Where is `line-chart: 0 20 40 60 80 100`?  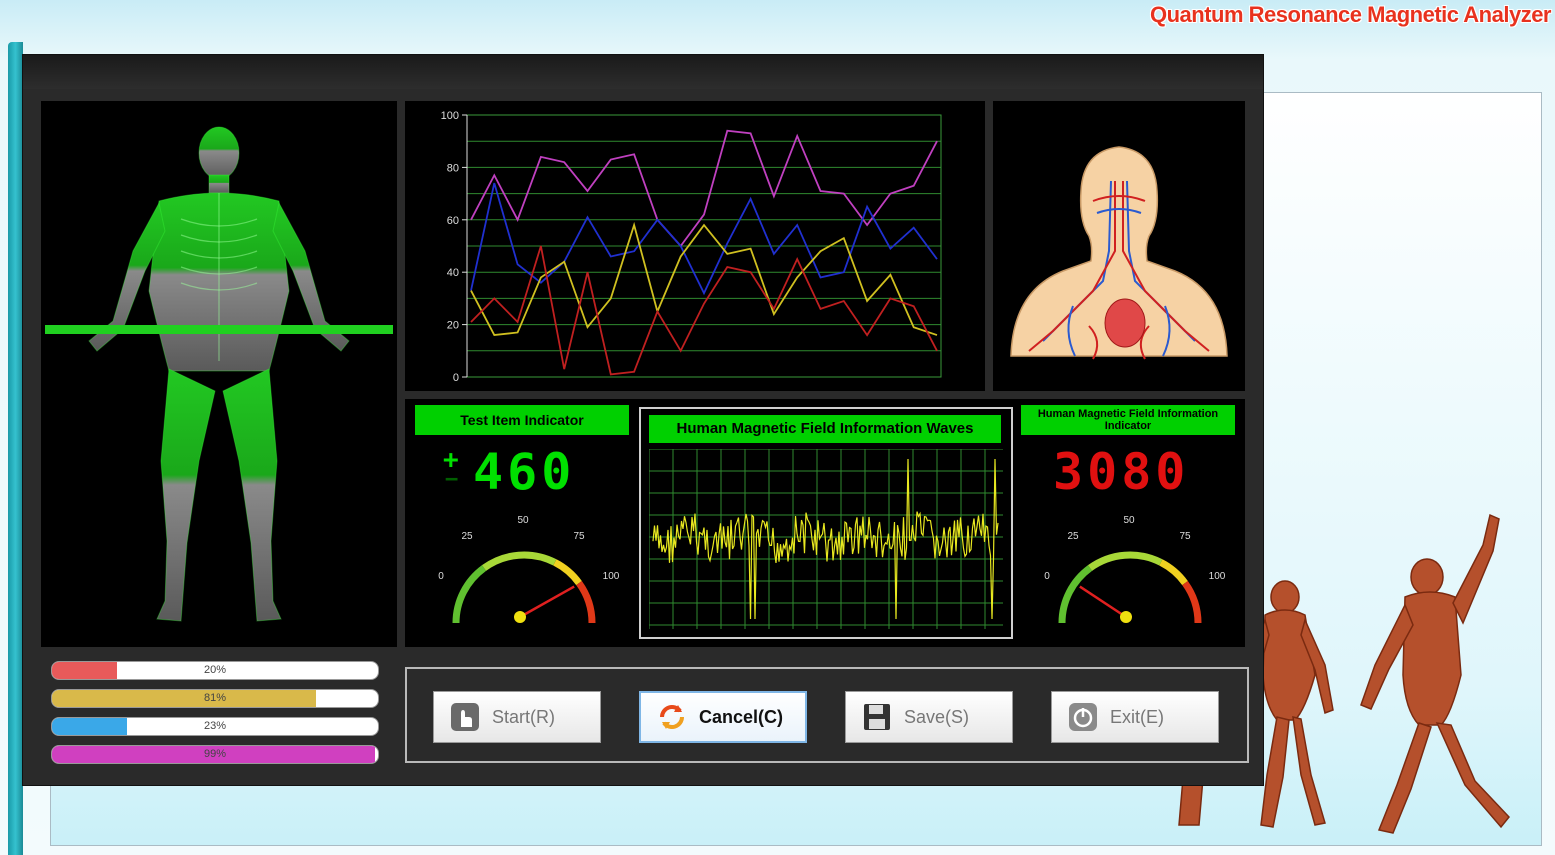 line-chart: 0 20 40 60 80 100 is located at coordinates (691, 247).